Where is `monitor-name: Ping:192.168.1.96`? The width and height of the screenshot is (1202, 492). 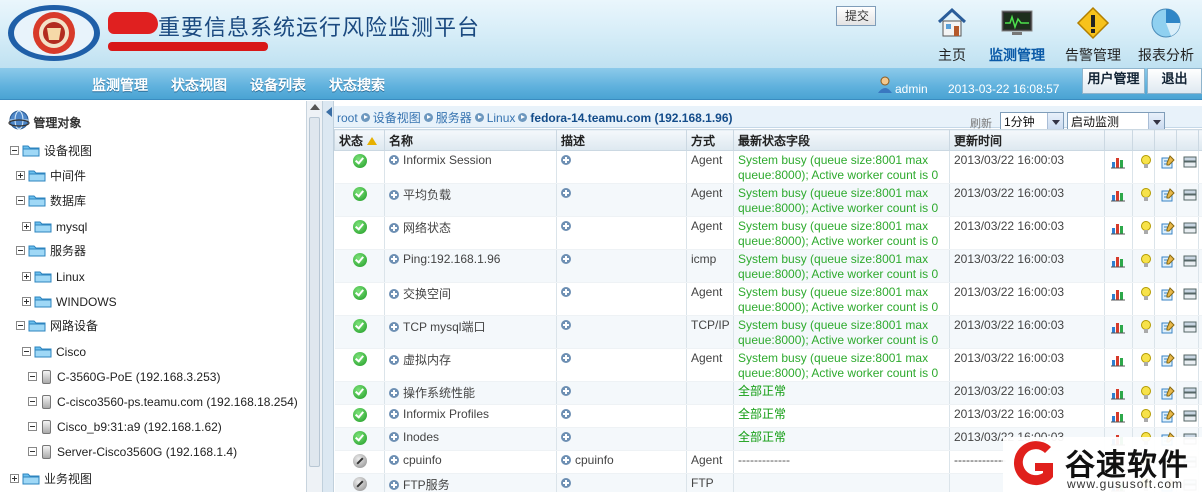 monitor-name: Ping:192.168.1.96 is located at coordinates (451, 259).